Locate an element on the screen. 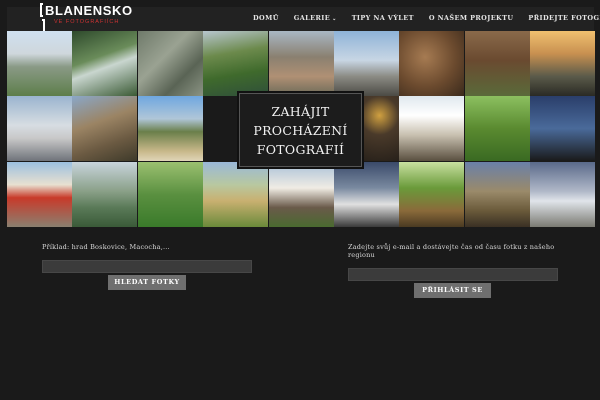 The image size is (600, 400). nav-item-gallery: GALERIE ⌄ is located at coordinates (315, 18).